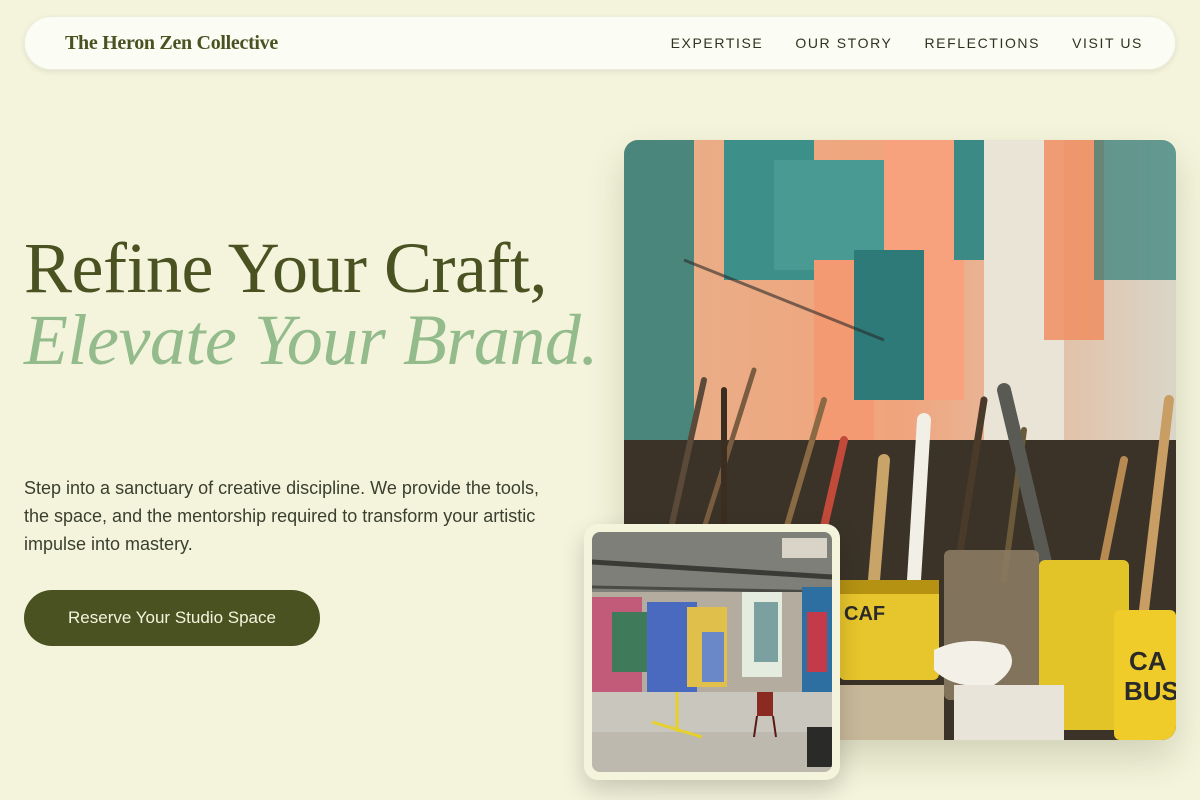 The height and width of the screenshot is (800, 1200). Describe the element at coordinates (171, 43) in the screenshot. I see `brand-logo-text: The Heron Zen Collective` at that location.